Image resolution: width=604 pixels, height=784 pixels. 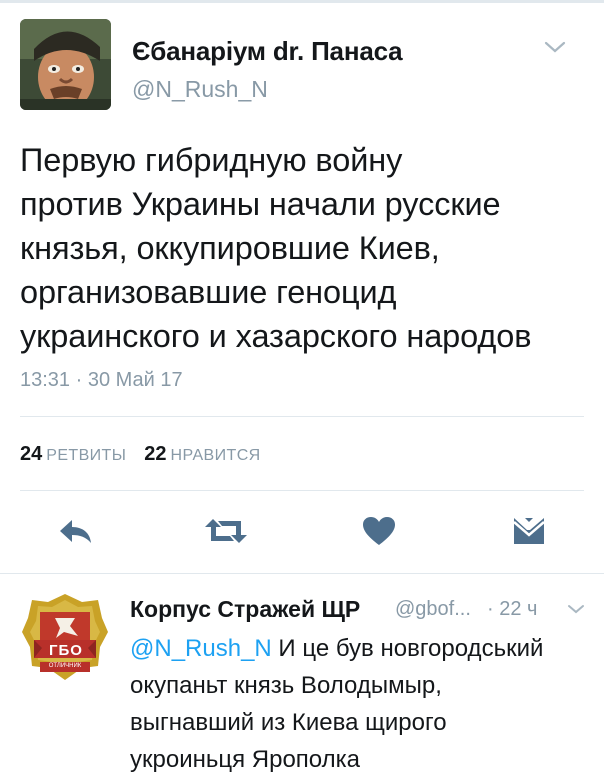 I want to click on reply-text-segment: И це був новгородський, so click(x=407, y=648).